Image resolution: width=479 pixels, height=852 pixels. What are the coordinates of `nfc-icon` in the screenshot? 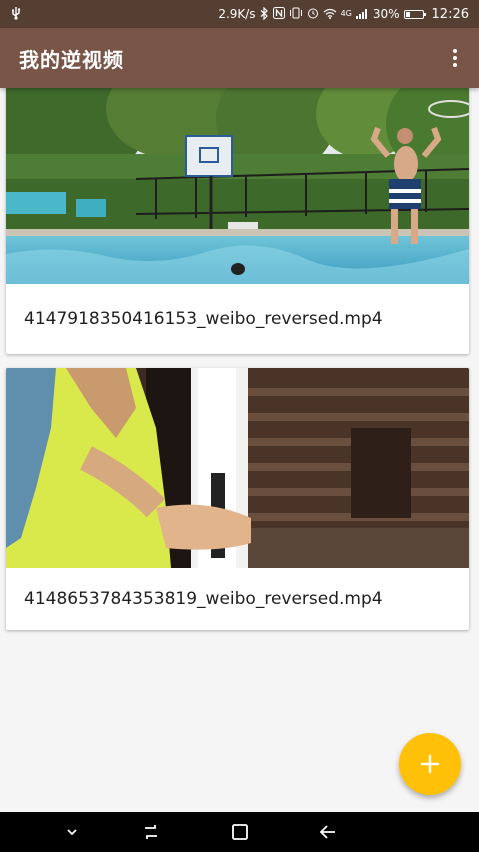 It's located at (278, 14).